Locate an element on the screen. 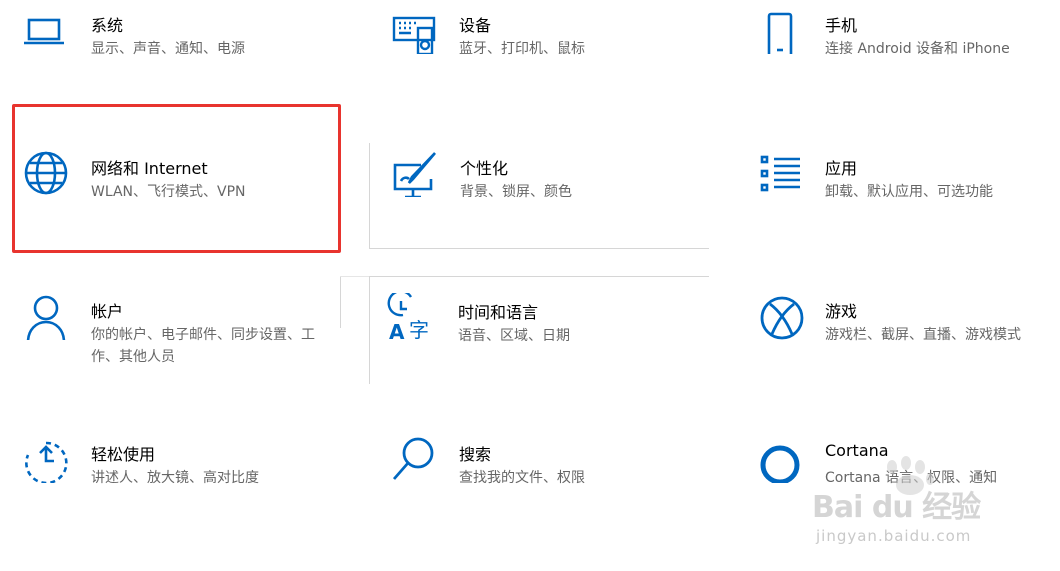  settings-tile-search: 搜索 查找我的文件、权限 is located at coordinates (556, 484).